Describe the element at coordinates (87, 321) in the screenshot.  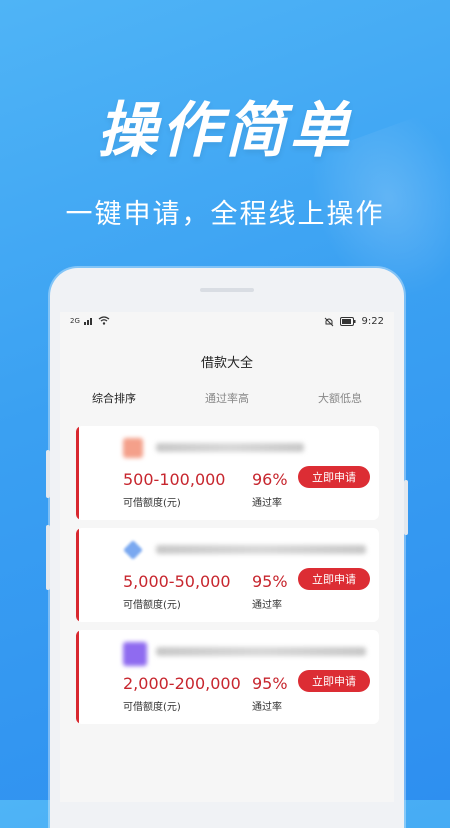
I see `signal-icon` at that location.